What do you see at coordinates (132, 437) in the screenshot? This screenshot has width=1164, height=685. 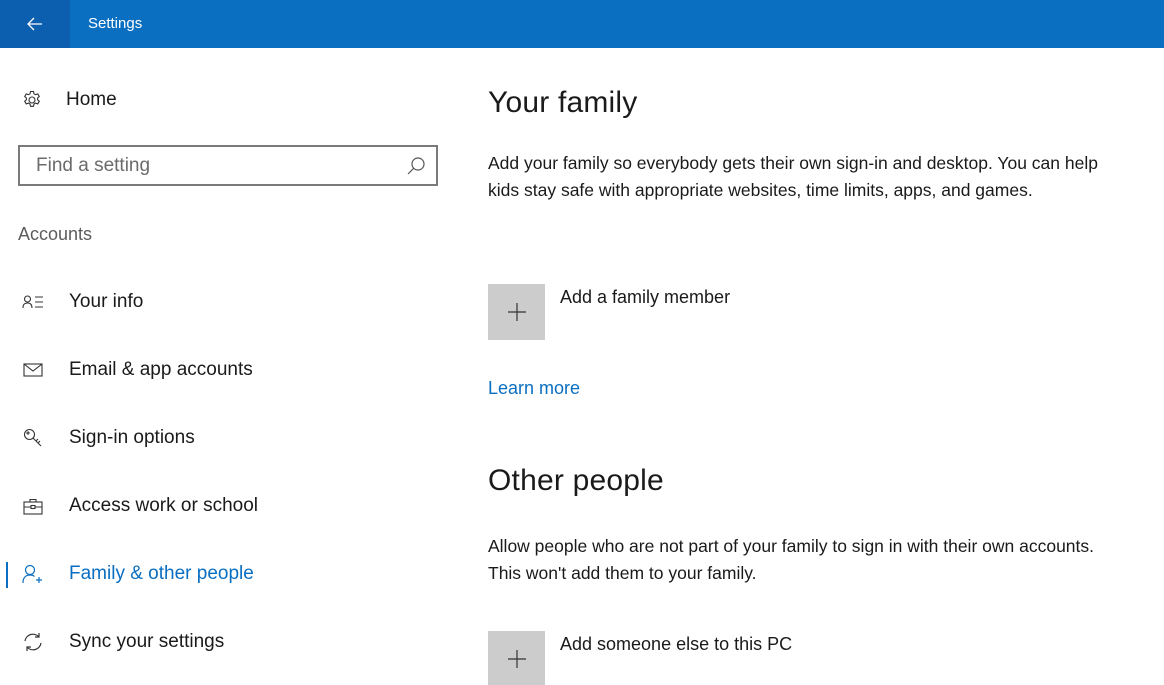 I see `nav-item-label: Sign-in options` at bounding box center [132, 437].